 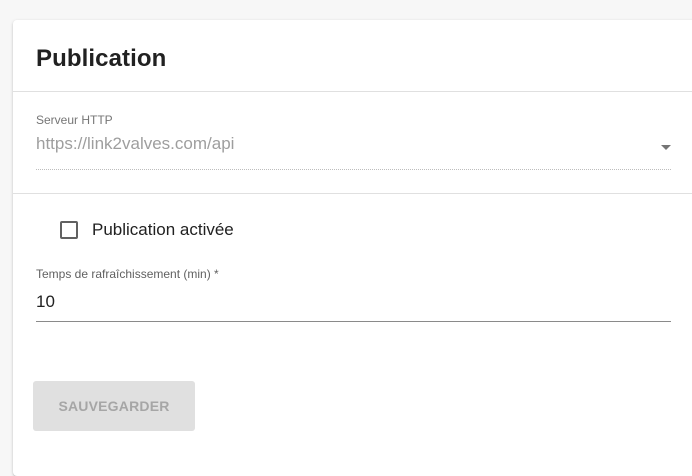 What do you see at coordinates (69, 230) in the screenshot?
I see `publication-enabled-checkbox` at bounding box center [69, 230].